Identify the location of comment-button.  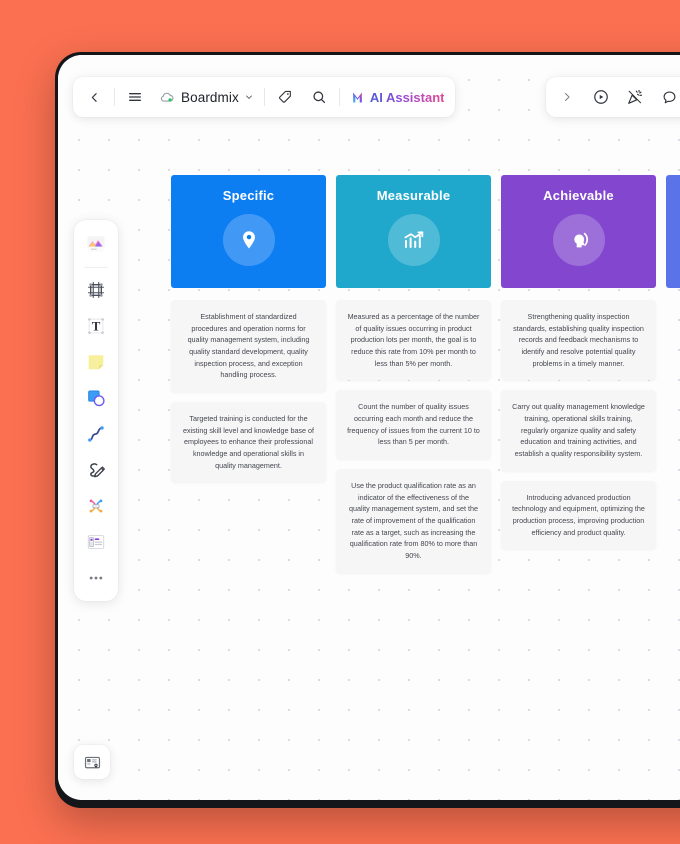
(666, 97).